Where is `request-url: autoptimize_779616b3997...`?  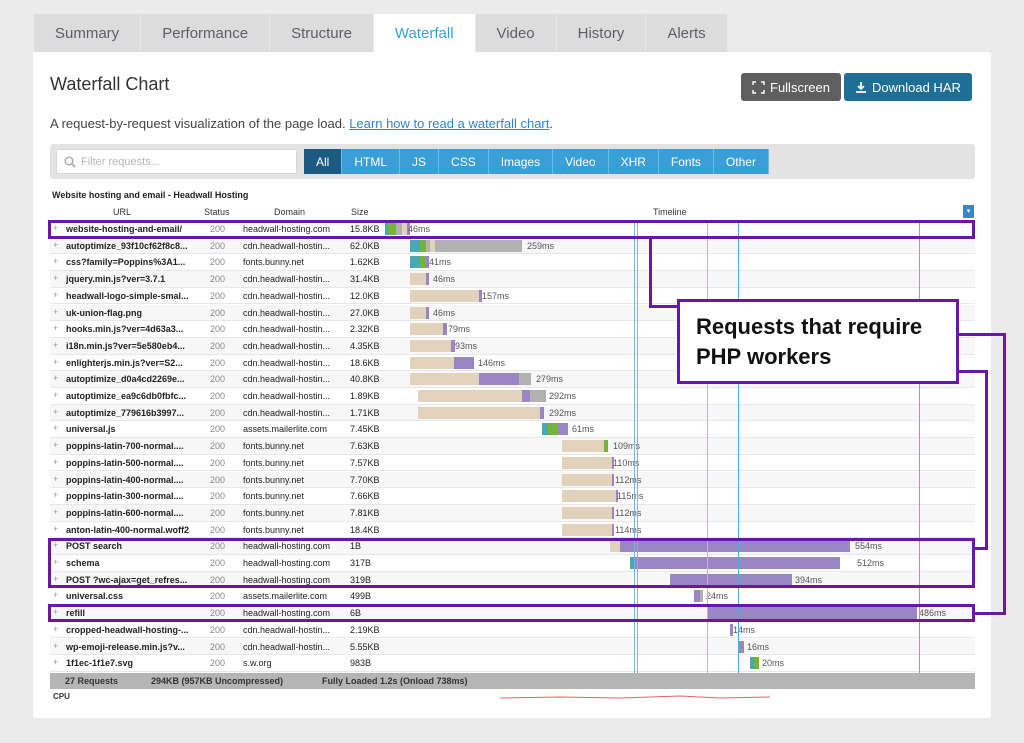 request-url: autoptimize_779616b3997... is located at coordinates (125, 412).